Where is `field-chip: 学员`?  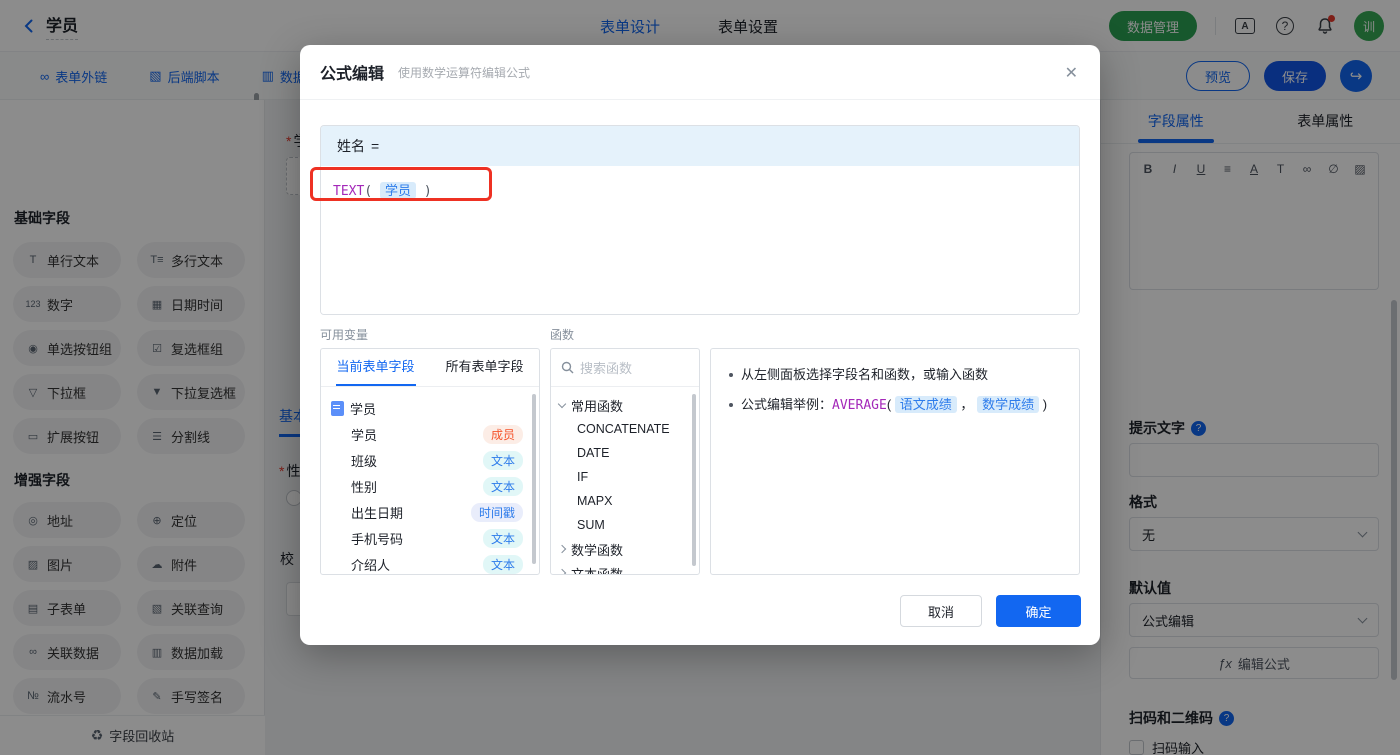 field-chip: 学员 is located at coordinates (397, 190).